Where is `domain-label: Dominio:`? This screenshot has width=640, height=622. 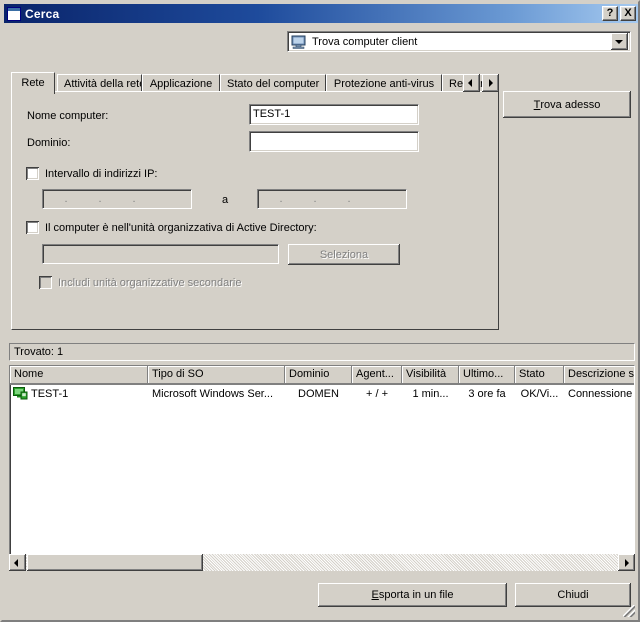 domain-label: Dominio: is located at coordinates (49, 143).